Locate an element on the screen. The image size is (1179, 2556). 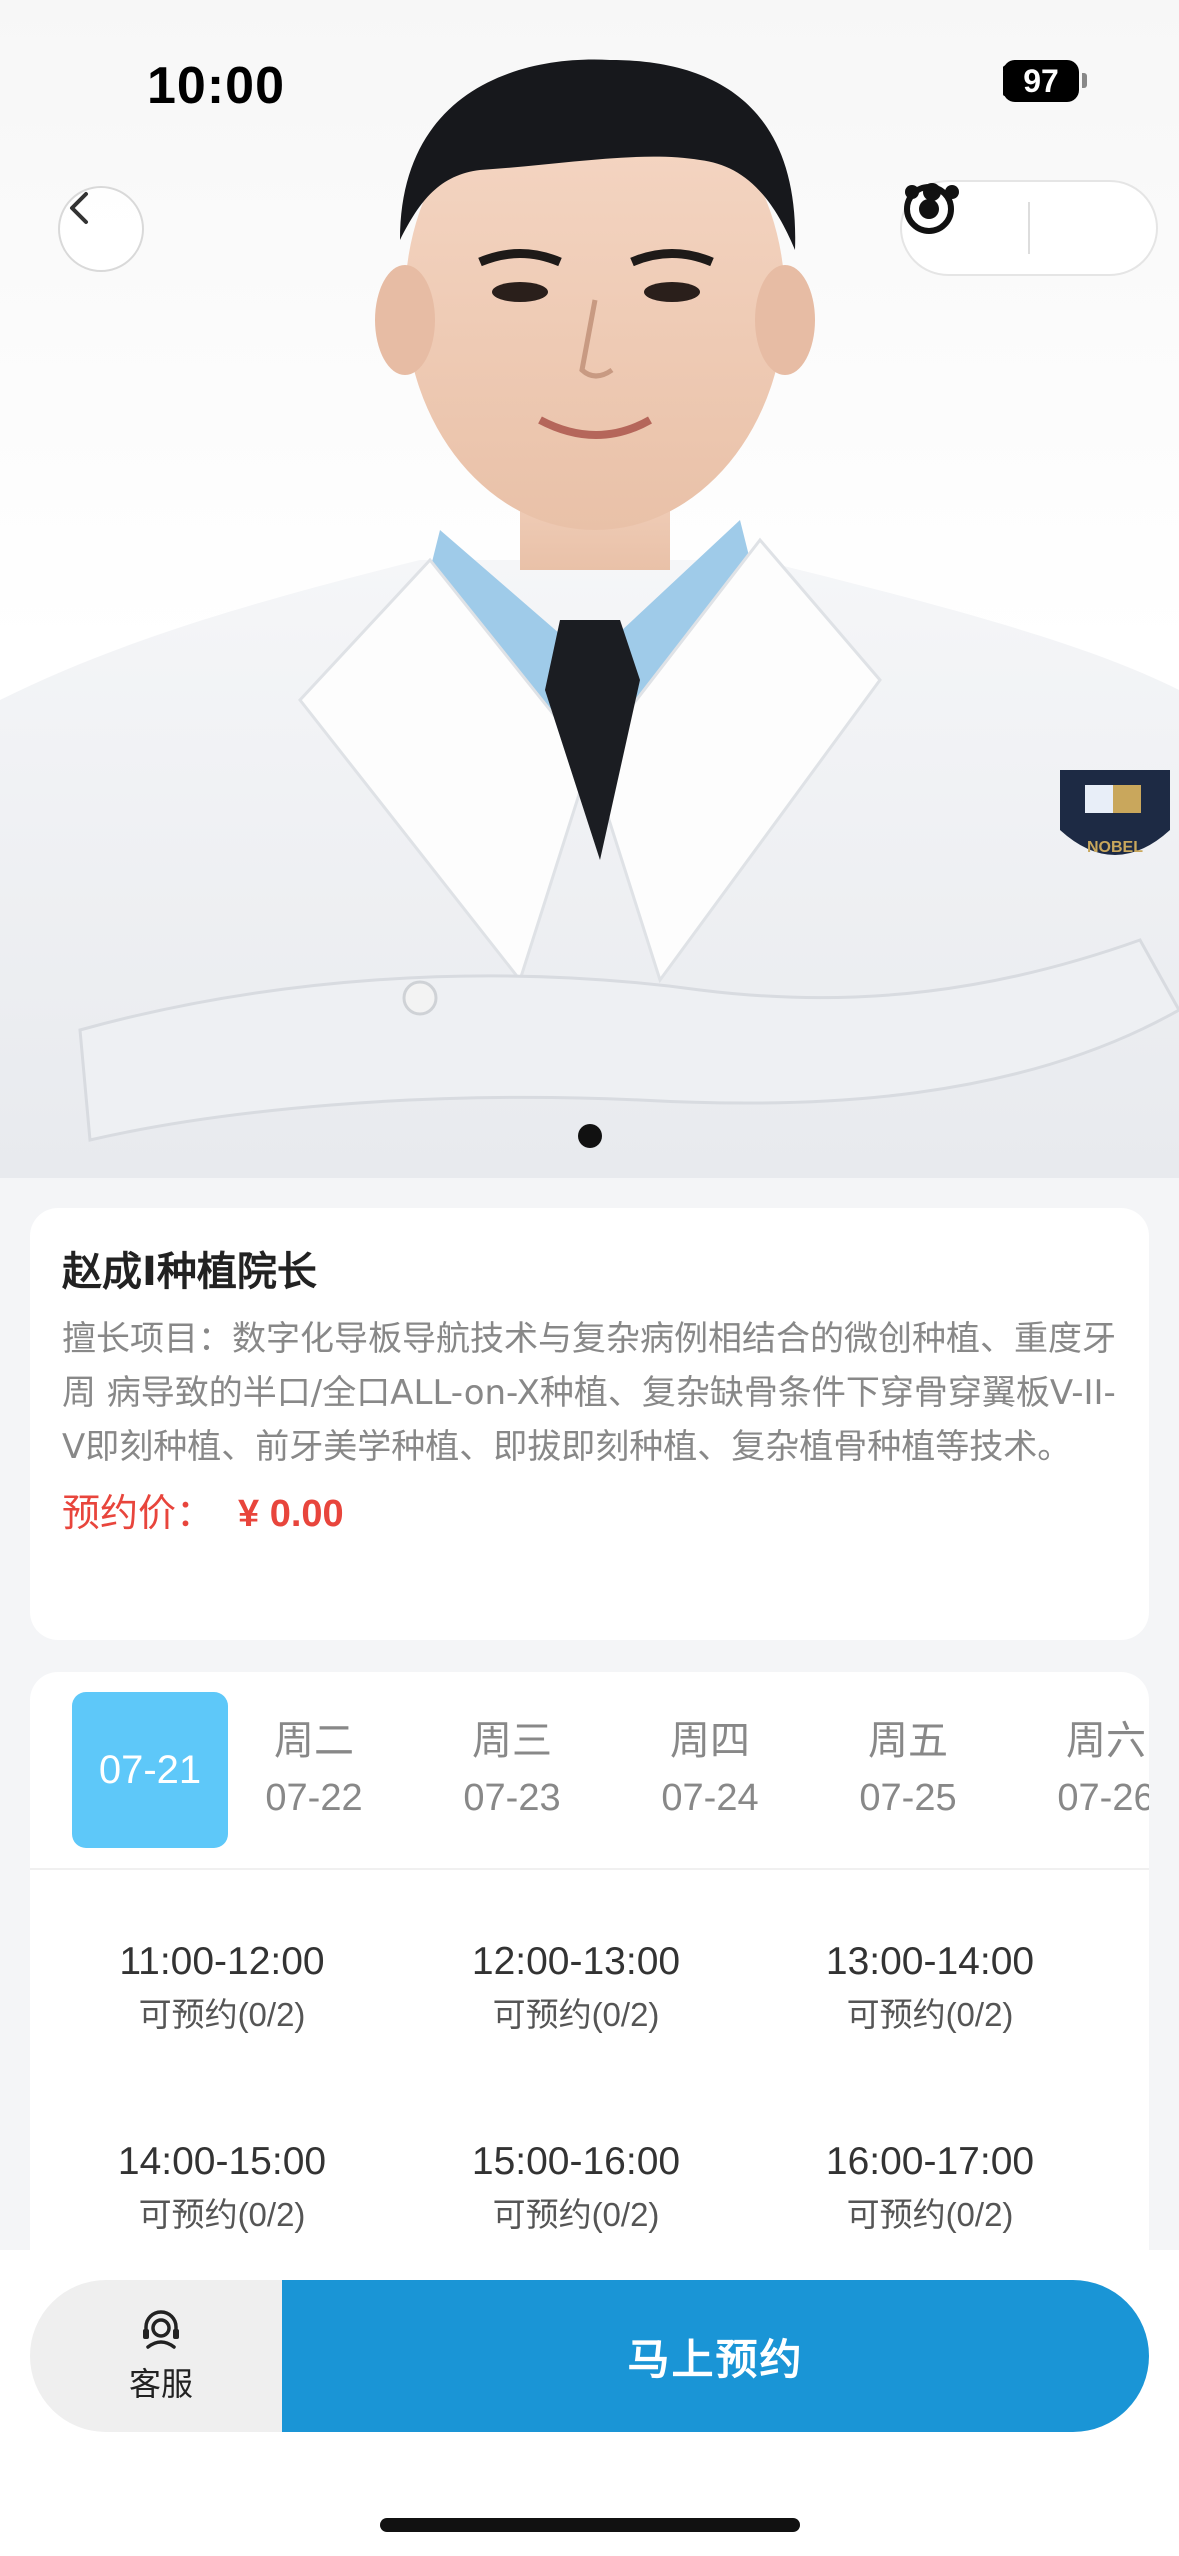
price-value: ¥ 0.00 is located at coordinates (291, 1514).